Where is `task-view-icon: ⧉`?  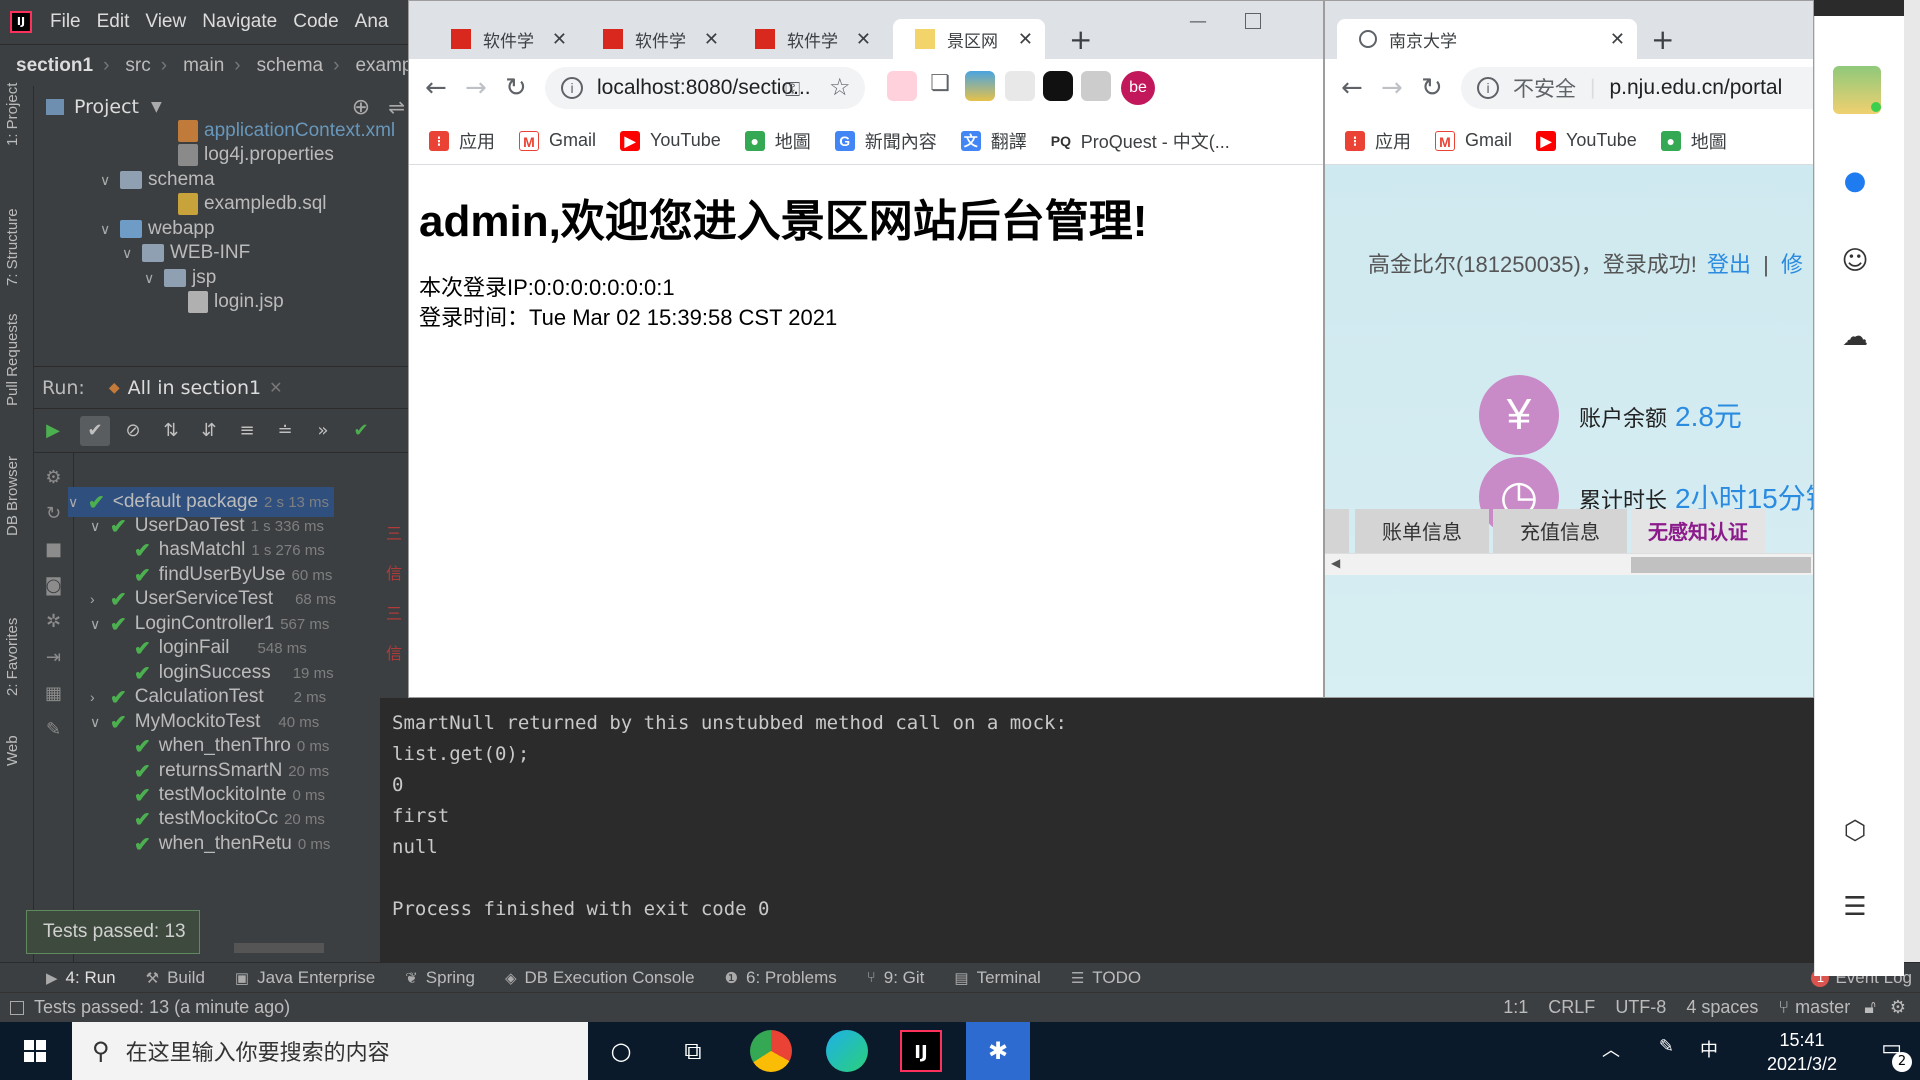
task-view-icon: ⧉ is located at coordinates (693, 1051).